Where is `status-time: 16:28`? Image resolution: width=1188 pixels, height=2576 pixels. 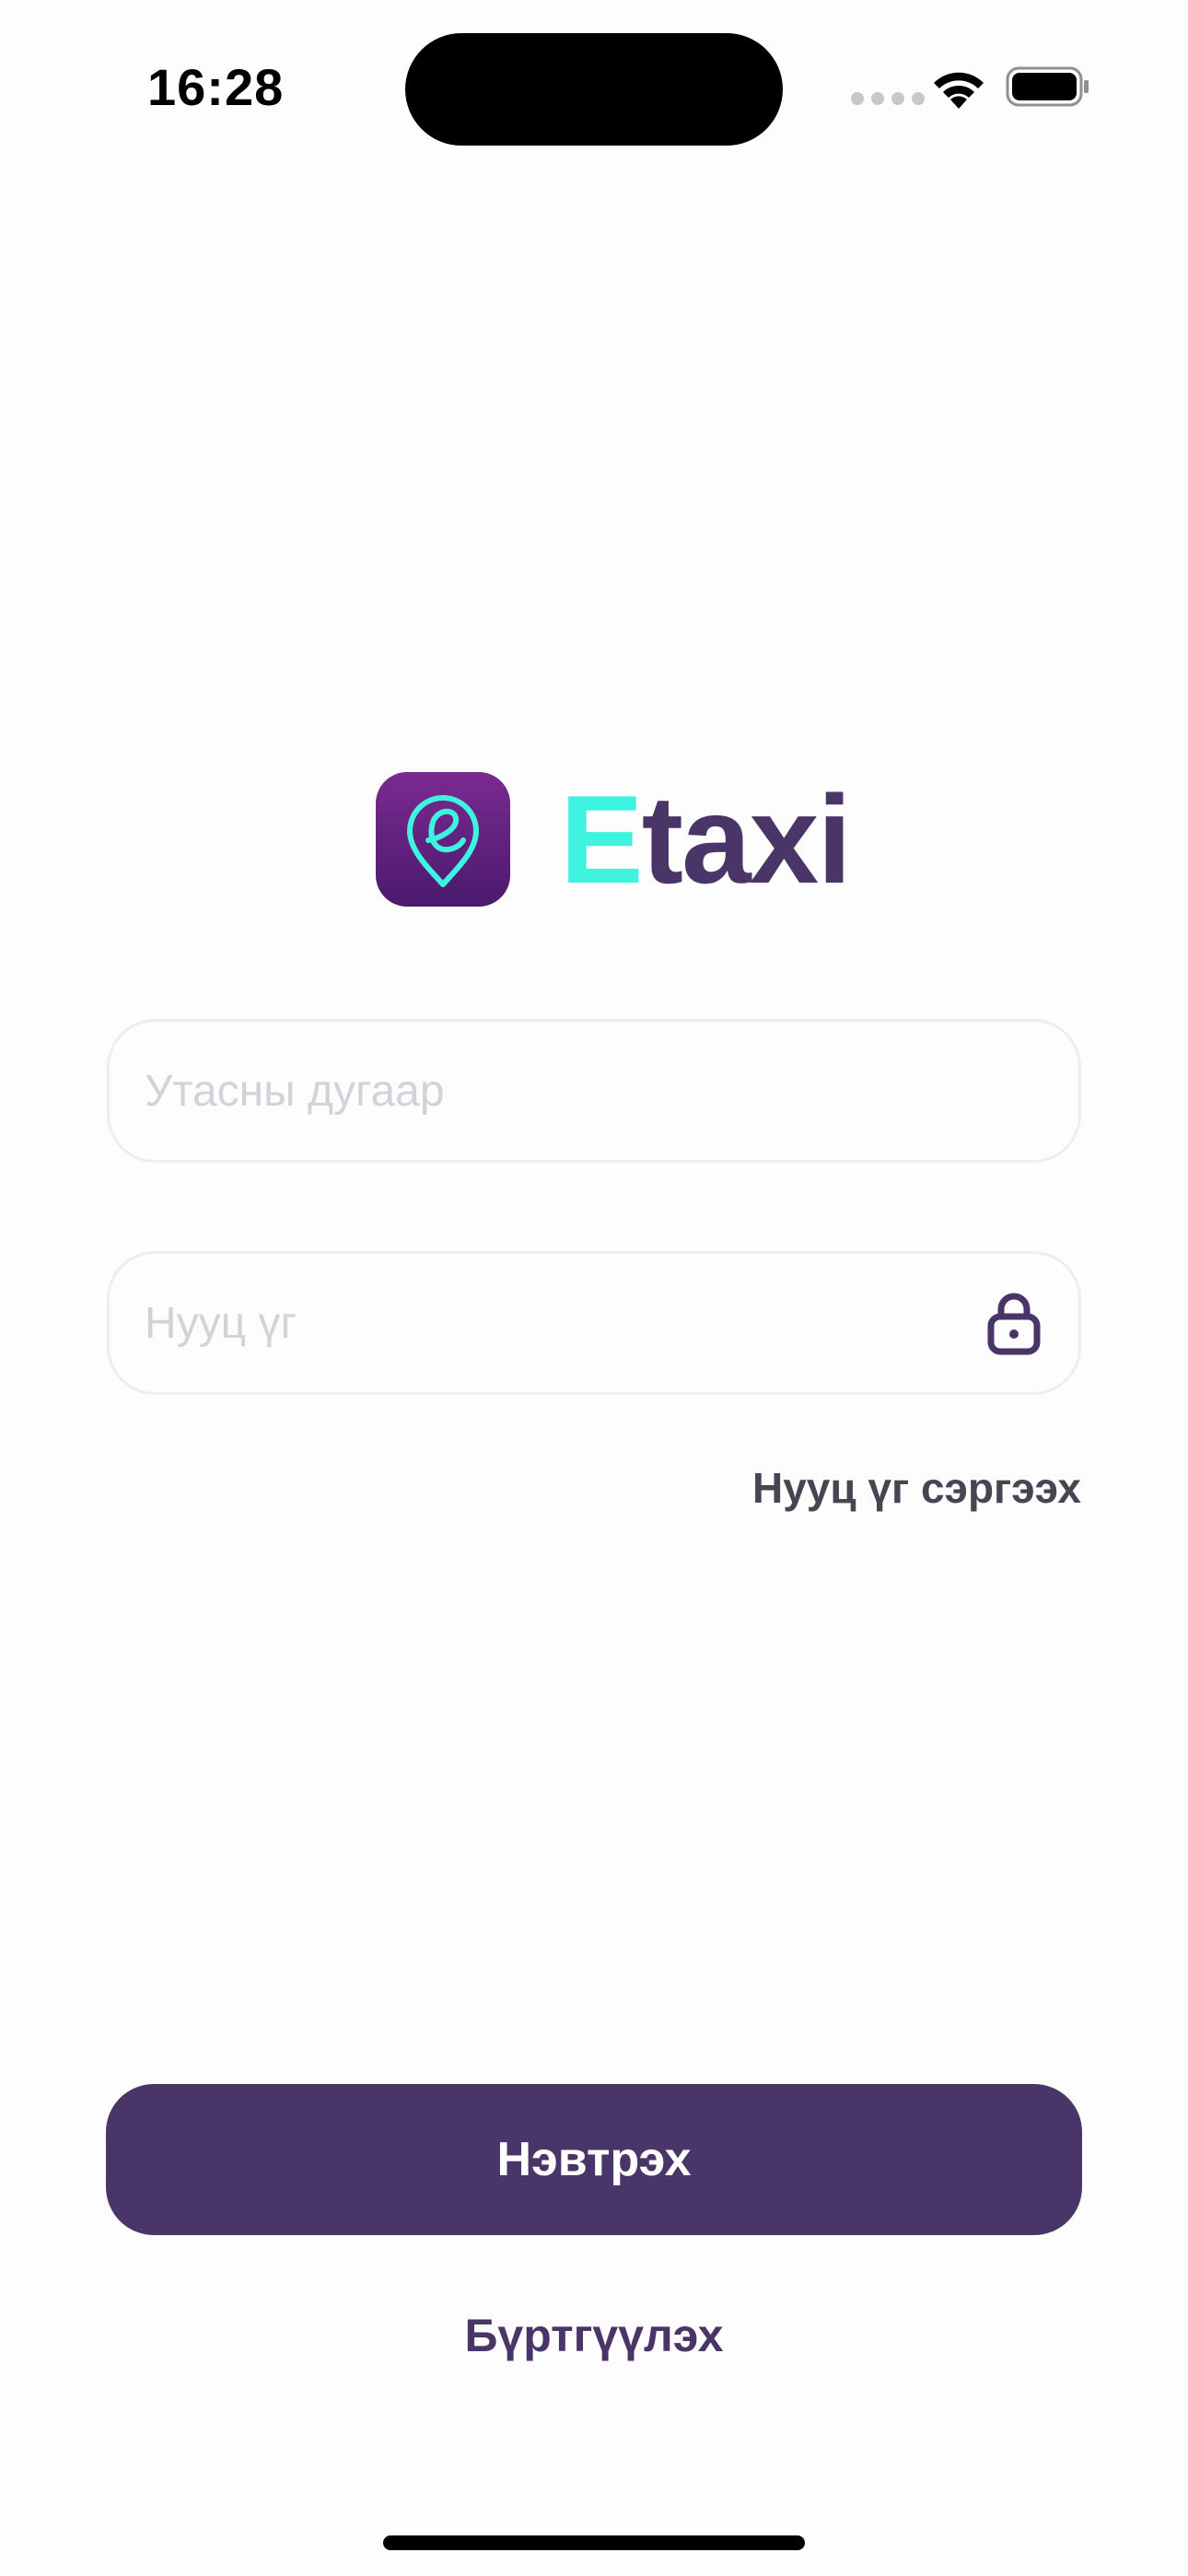 status-time: 16:28 is located at coordinates (216, 87).